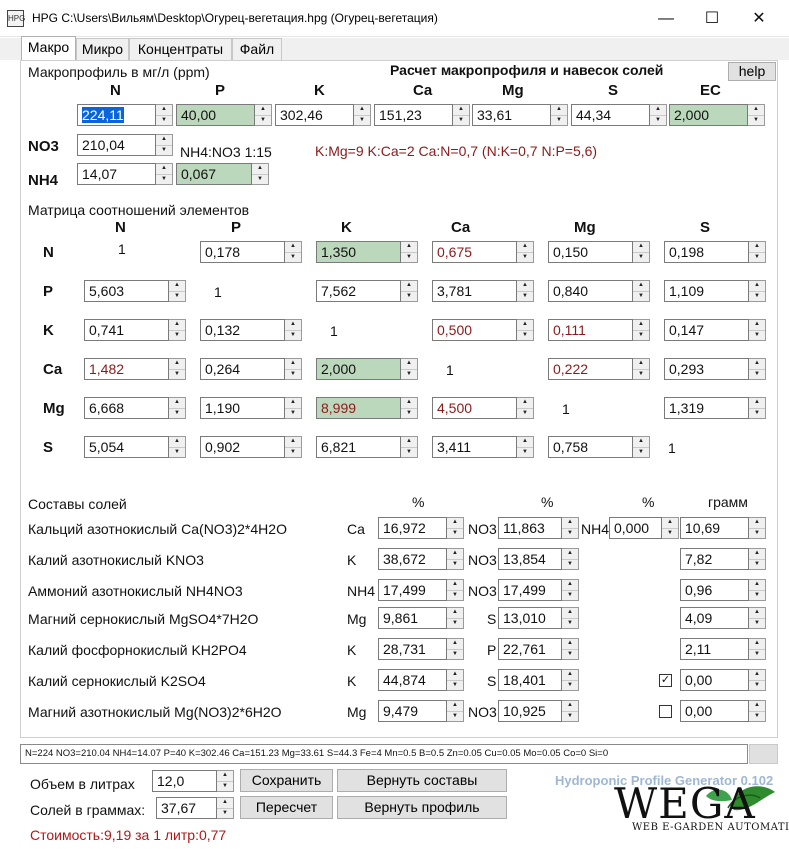  Describe the element at coordinates (126, 330) in the screenshot. I see `matrix-k-n-field: 0,741` at that location.